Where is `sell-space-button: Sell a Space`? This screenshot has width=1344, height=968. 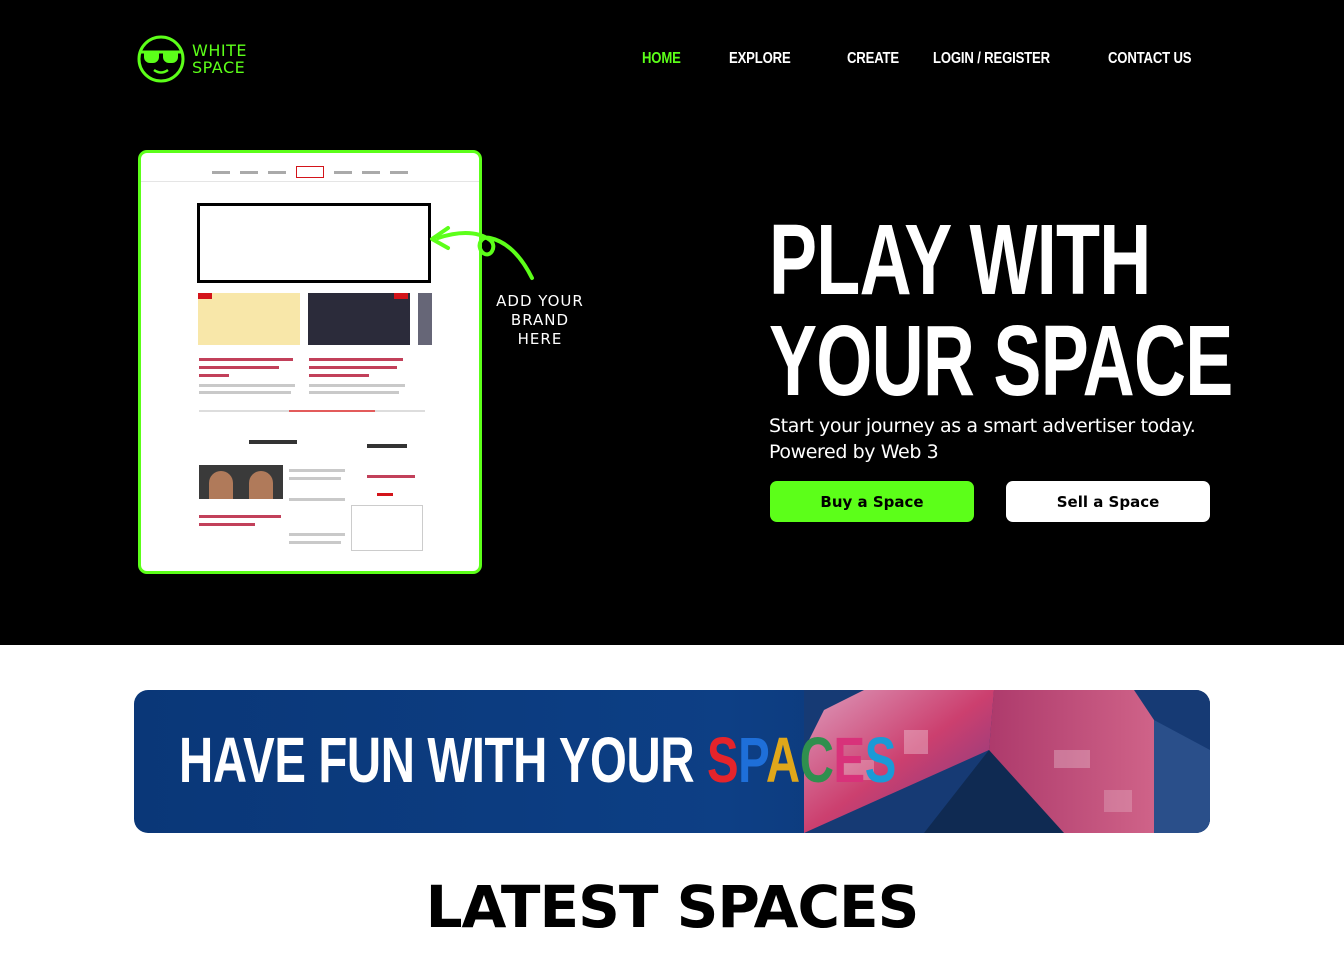
sell-space-button: Sell a Space is located at coordinates (1108, 501).